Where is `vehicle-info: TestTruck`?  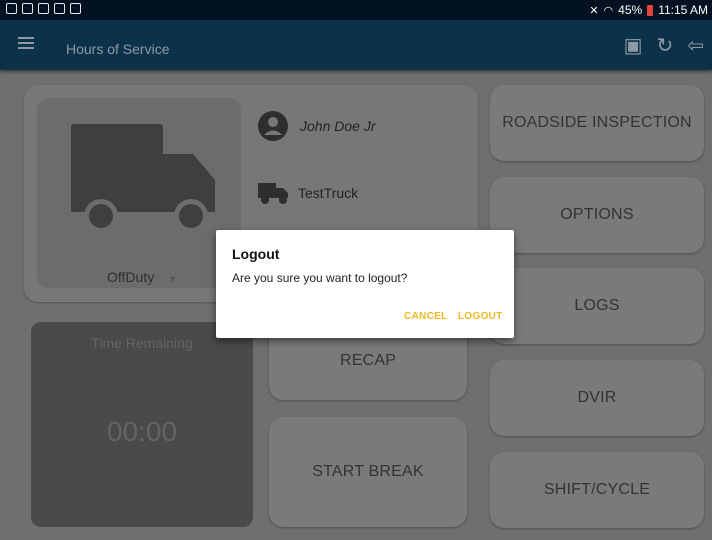 vehicle-info: TestTruck is located at coordinates (307, 193).